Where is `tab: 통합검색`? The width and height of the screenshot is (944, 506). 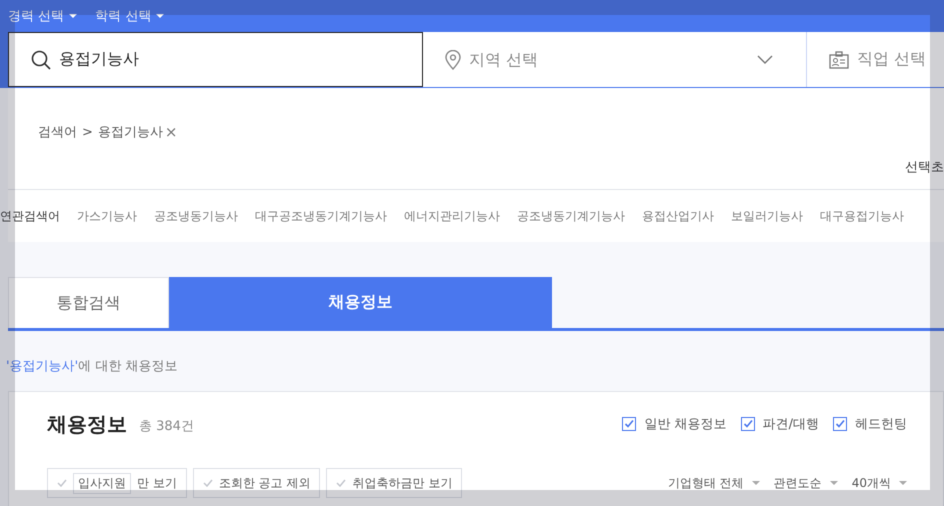
tab: 통합검색 is located at coordinates (88, 302).